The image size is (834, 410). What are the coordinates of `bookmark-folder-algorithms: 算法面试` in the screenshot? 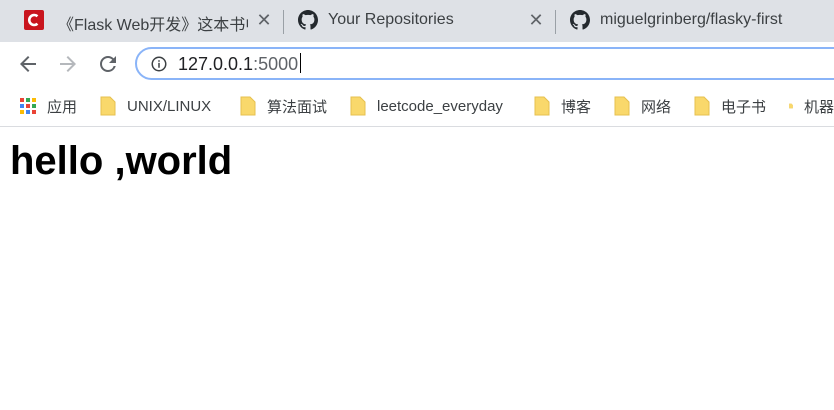 It's located at (283, 106).